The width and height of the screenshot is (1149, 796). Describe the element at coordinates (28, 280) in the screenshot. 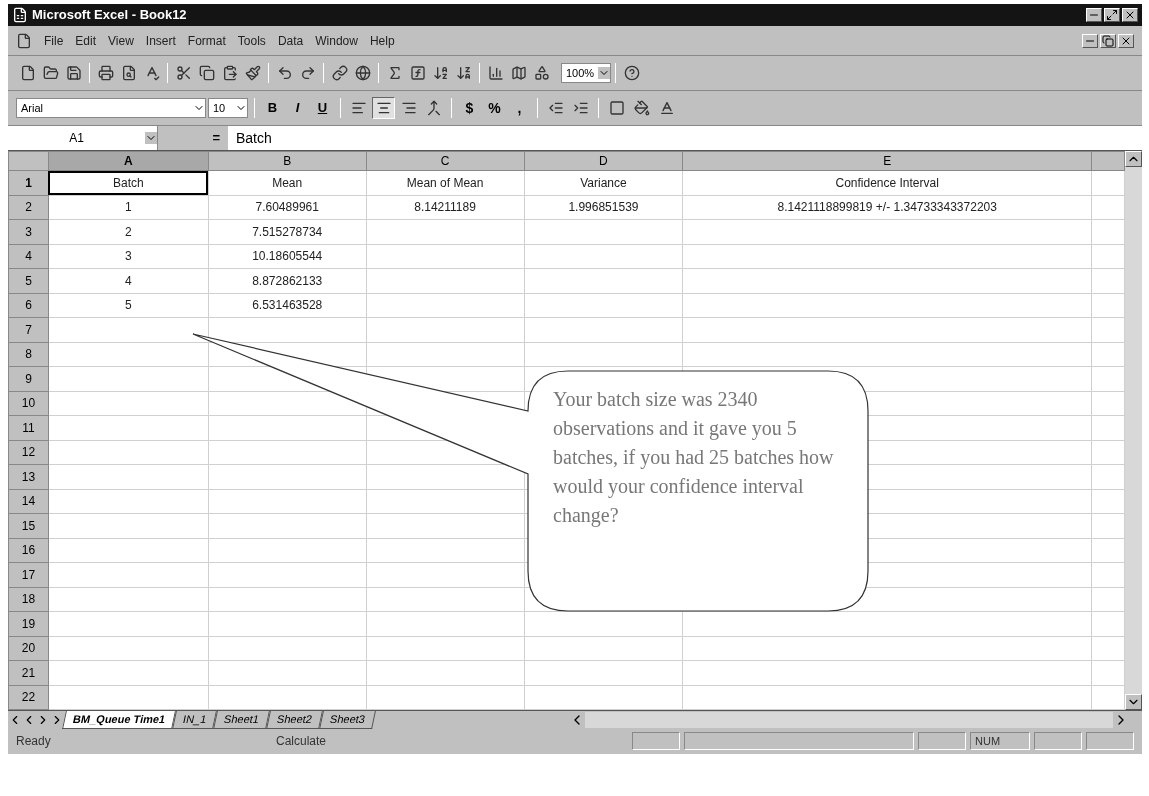

I see `row-header: 5` at that location.